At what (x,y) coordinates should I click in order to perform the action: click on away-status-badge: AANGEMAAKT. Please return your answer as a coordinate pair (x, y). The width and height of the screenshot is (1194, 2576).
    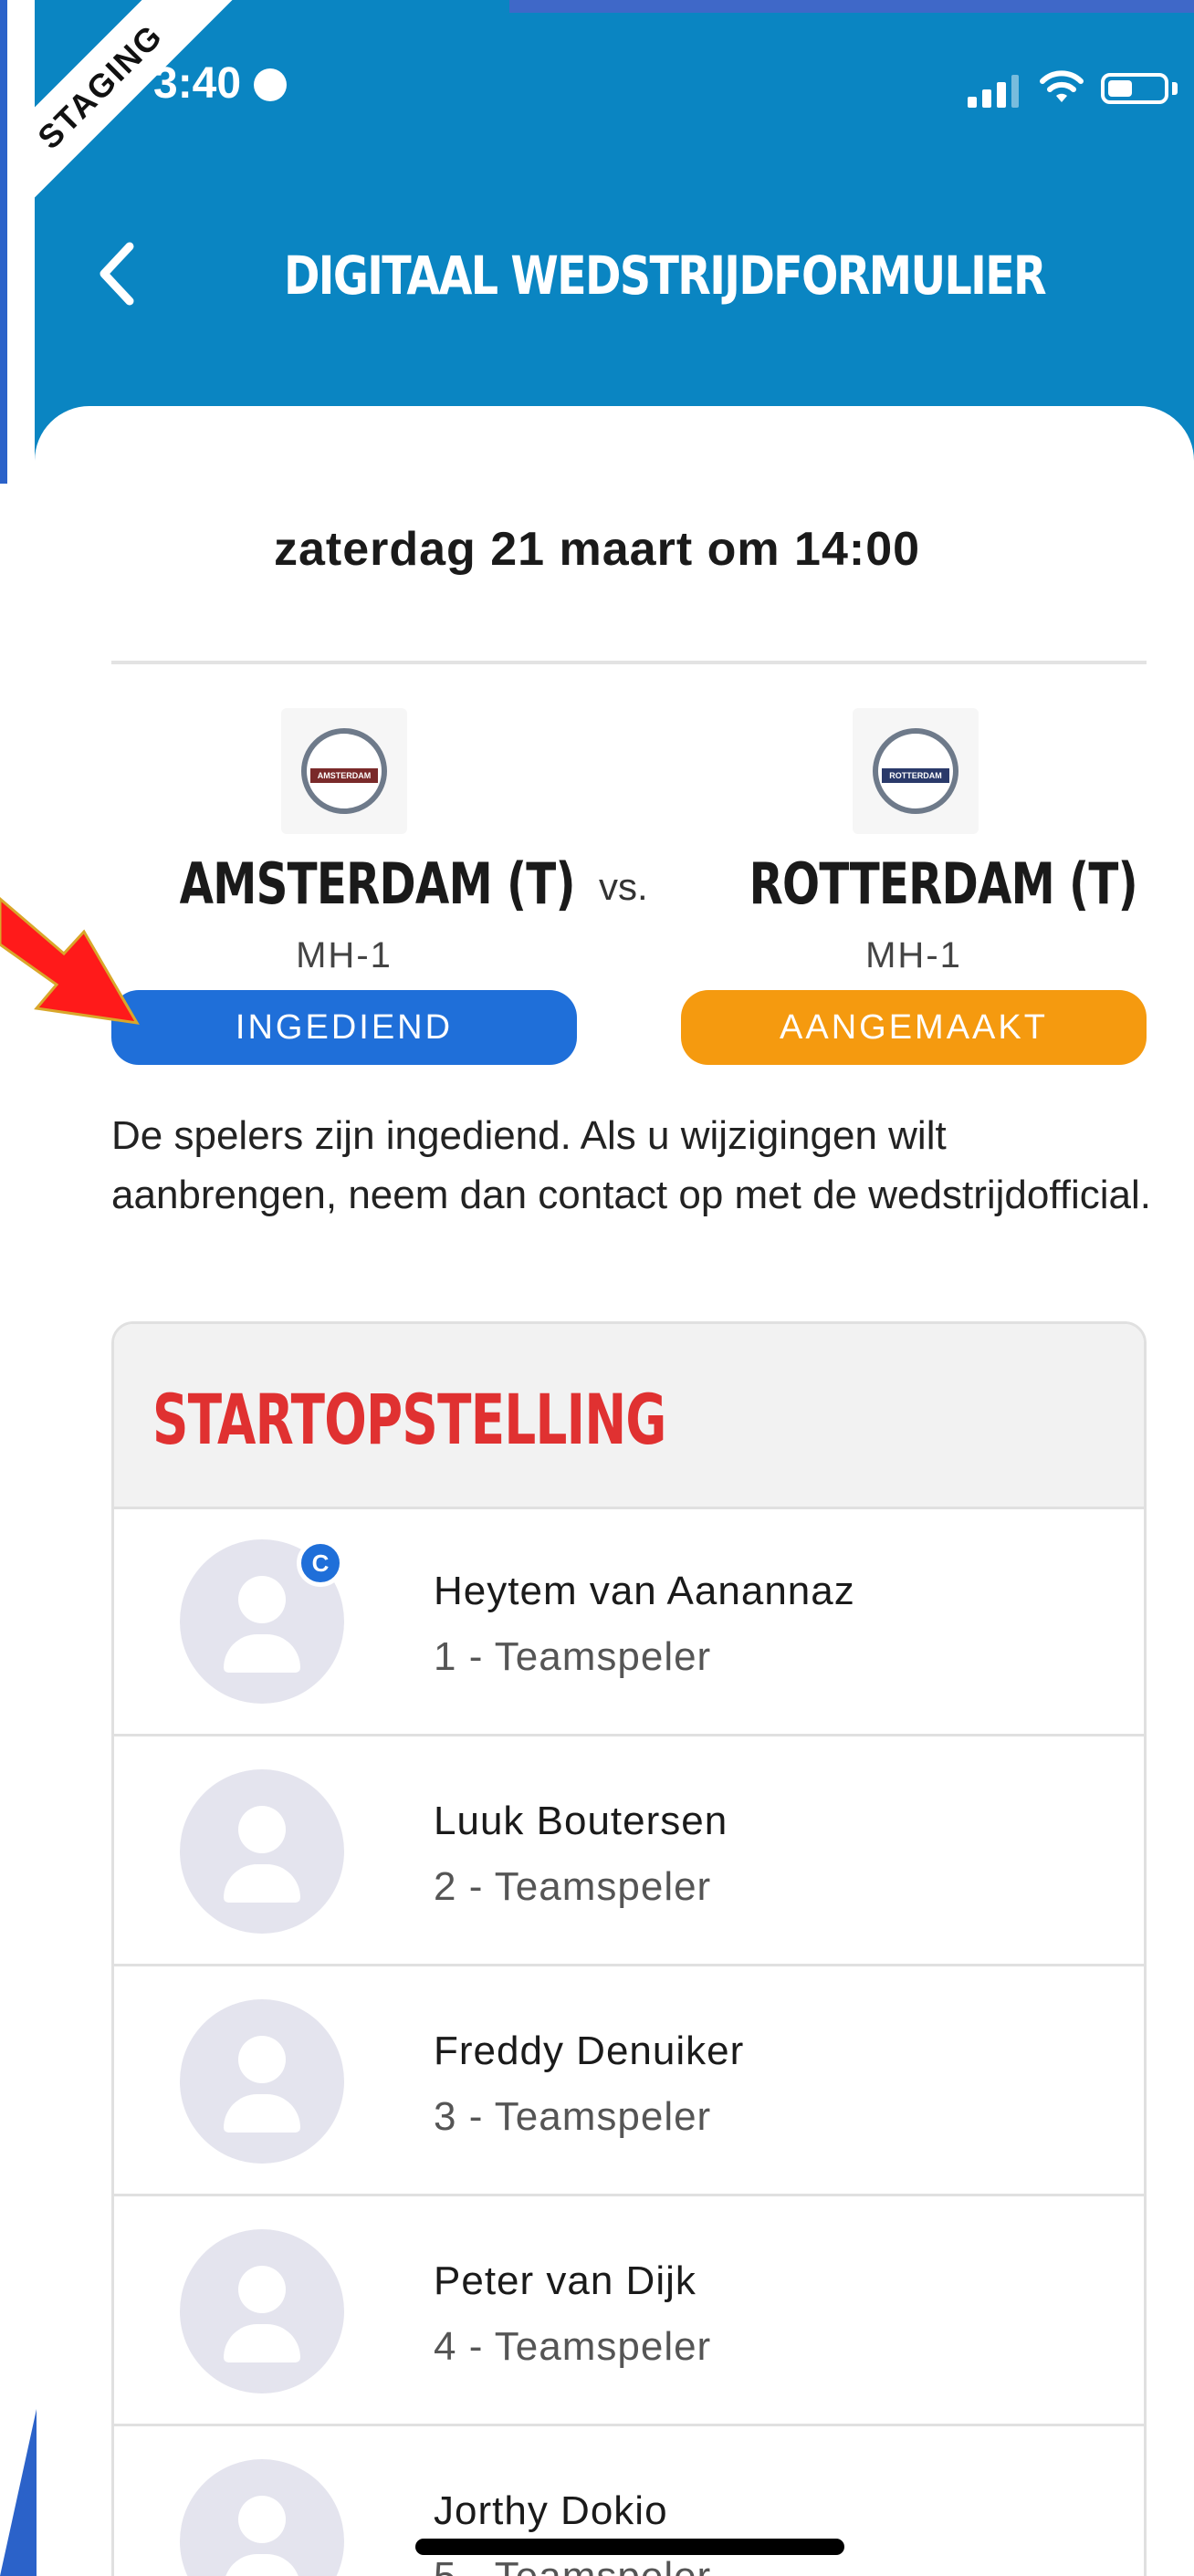
    Looking at the image, I should click on (914, 1027).